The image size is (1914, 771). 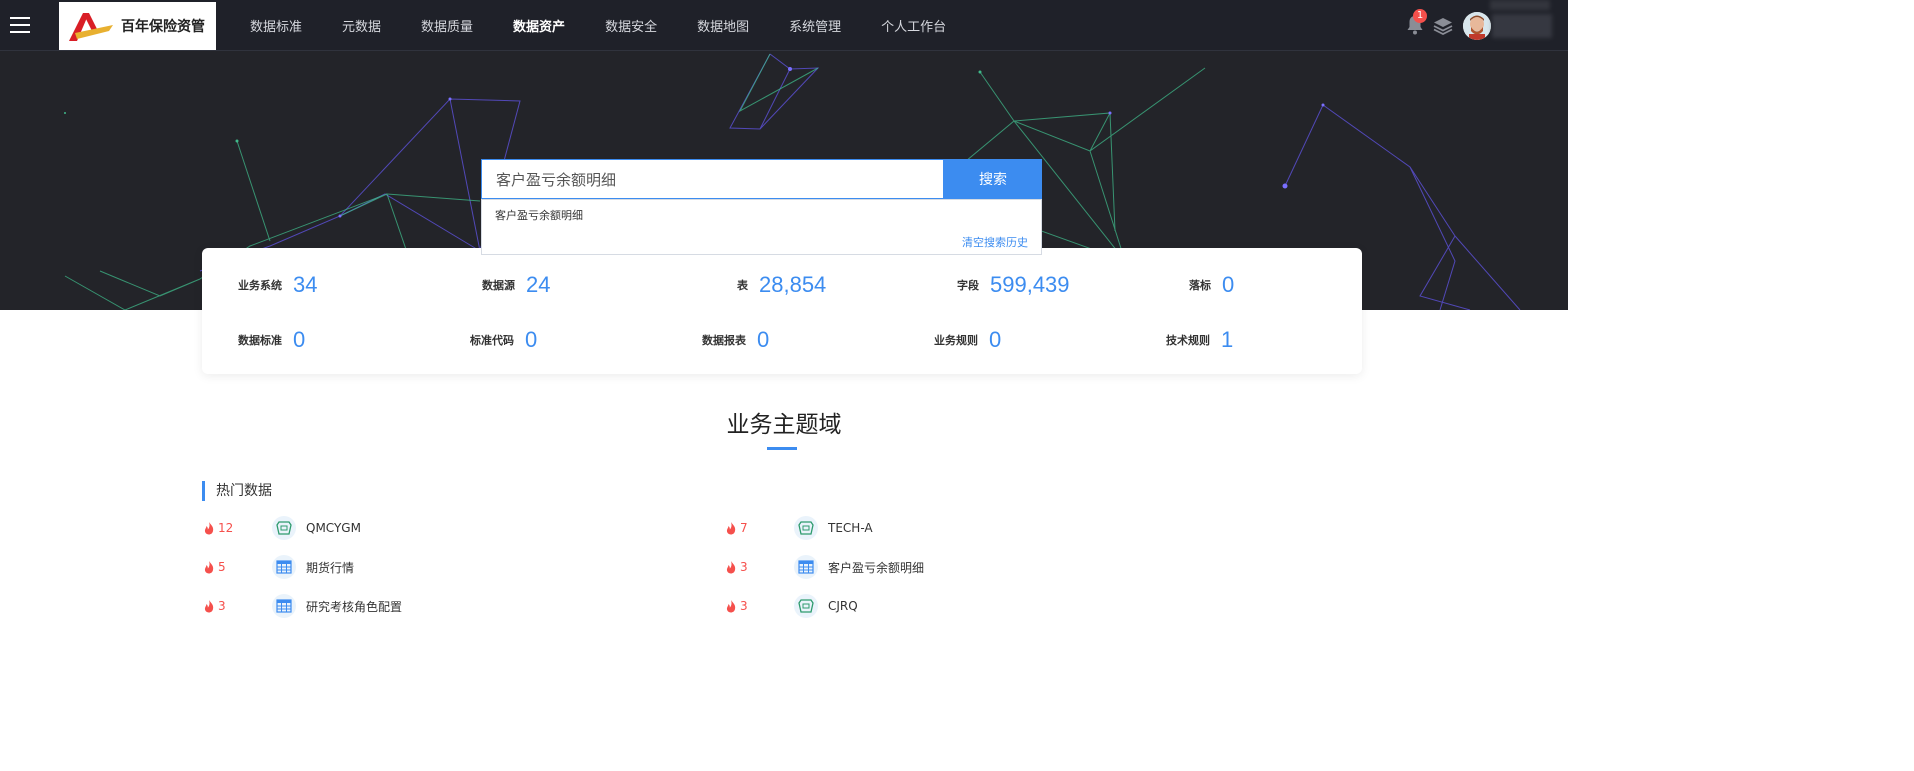 I want to click on logo: 百年保险资管, so click(x=137, y=26).